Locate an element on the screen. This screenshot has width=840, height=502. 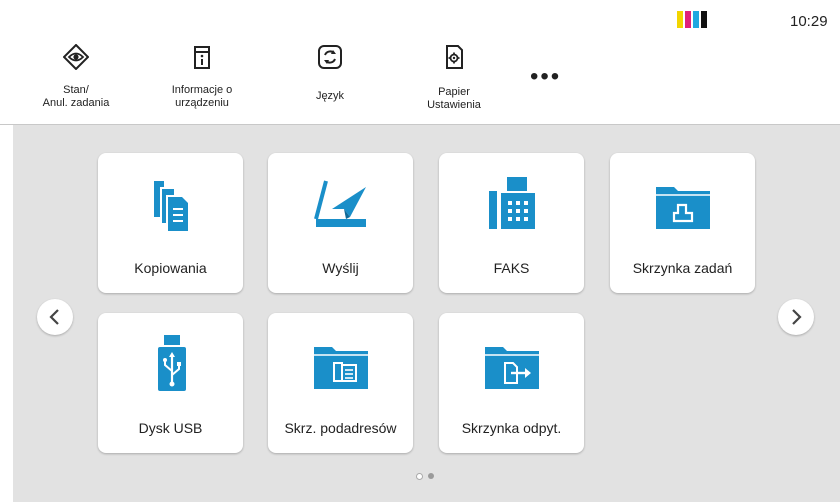
next-page-button is located at coordinates (796, 317).